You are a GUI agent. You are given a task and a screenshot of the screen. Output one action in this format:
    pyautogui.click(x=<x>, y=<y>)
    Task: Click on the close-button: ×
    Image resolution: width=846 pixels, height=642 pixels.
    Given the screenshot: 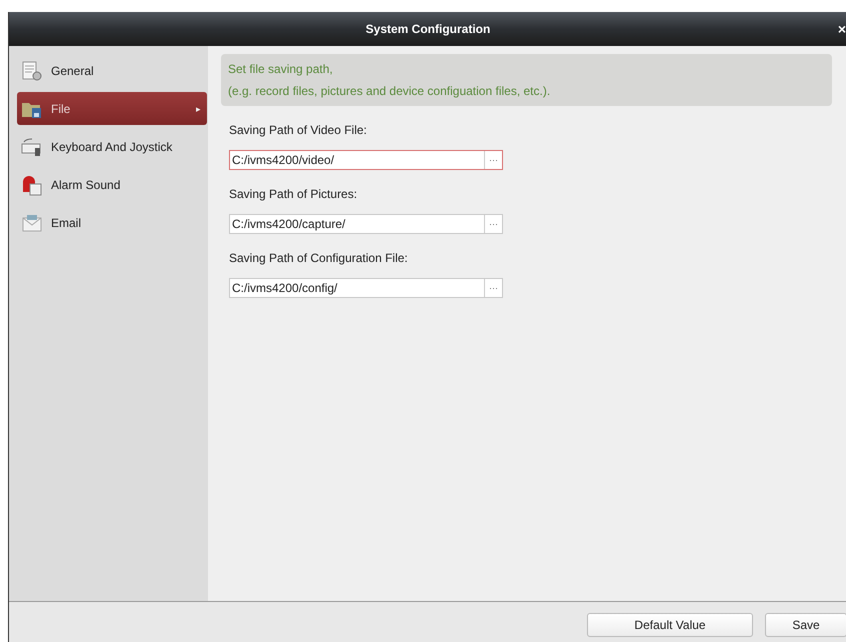 What is the action you would take?
    pyautogui.click(x=842, y=29)
    